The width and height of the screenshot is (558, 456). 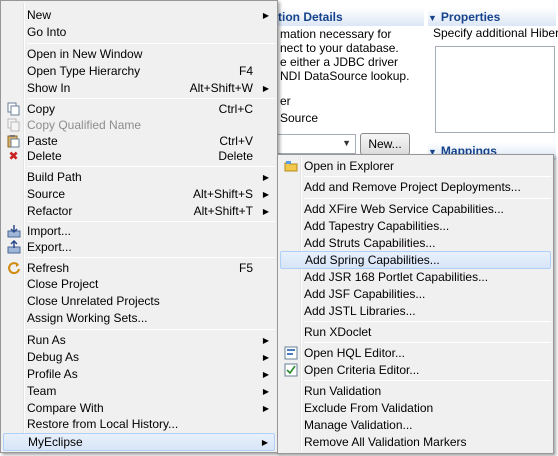 I want to click on connection-description-line-2: nect to your database., so click(x=339, y=48).